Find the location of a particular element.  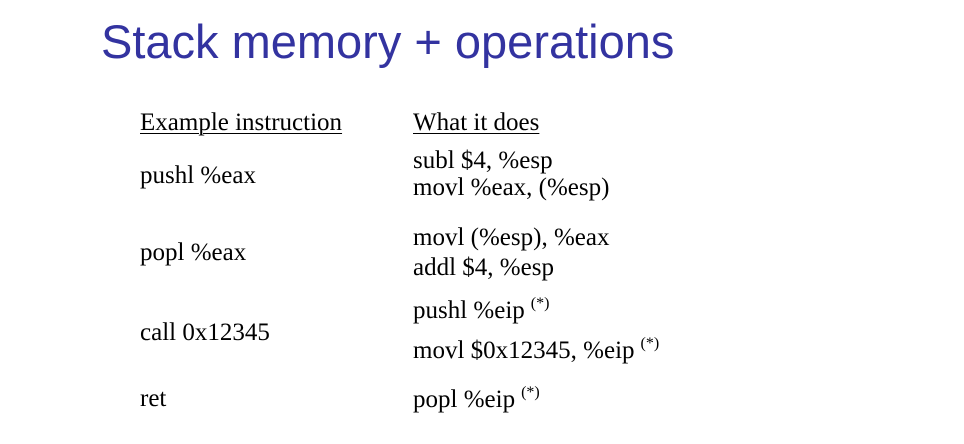

what-it-does: popl %eip (*) is located at coordinates (476, 399).